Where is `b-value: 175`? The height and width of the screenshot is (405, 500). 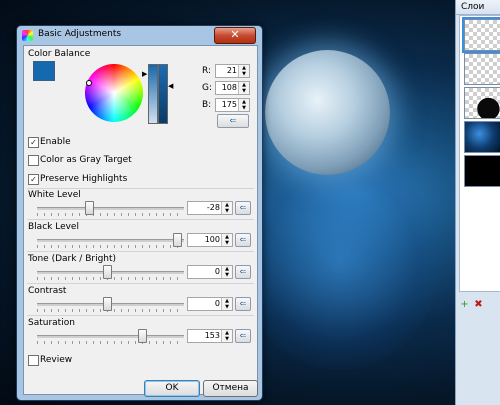 b-value: 175 is located at coordinates (229, 104).